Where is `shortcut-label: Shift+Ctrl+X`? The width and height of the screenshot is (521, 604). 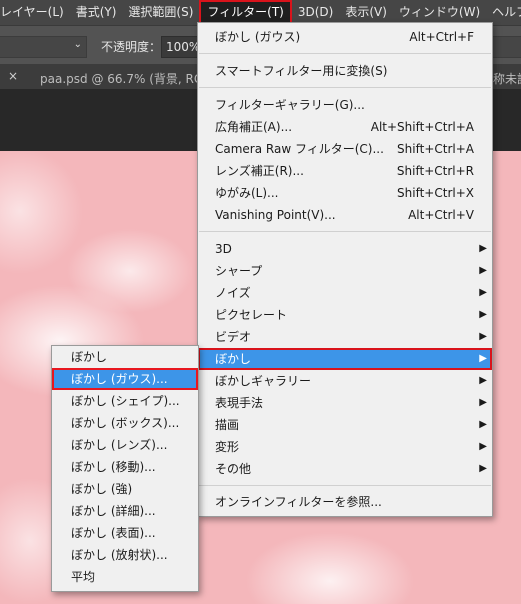 shortcut-label: Shift+Ctrl+X is located at coordinates (435, 193).